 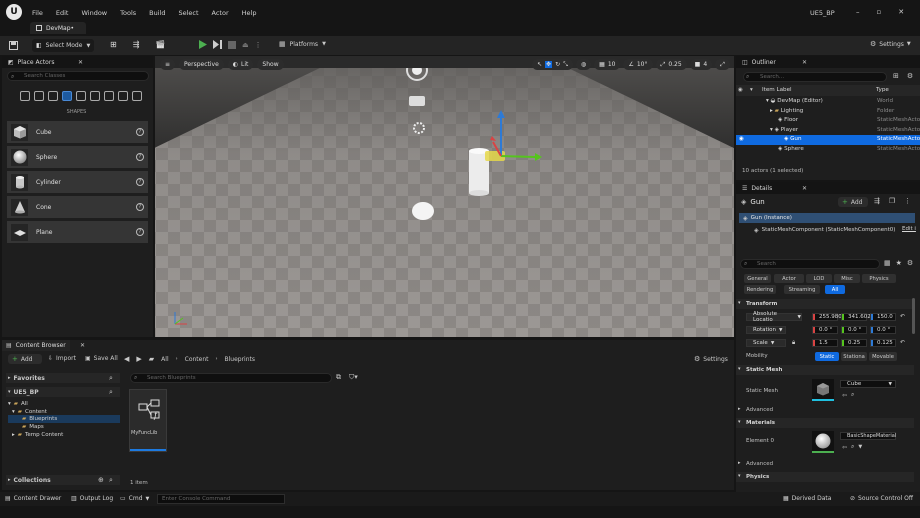 What do you see at coordinates (77, 182) in the screenshot?
I see `shape-item-cylinder: Cylinder ?` at bounding box center [77, 182].